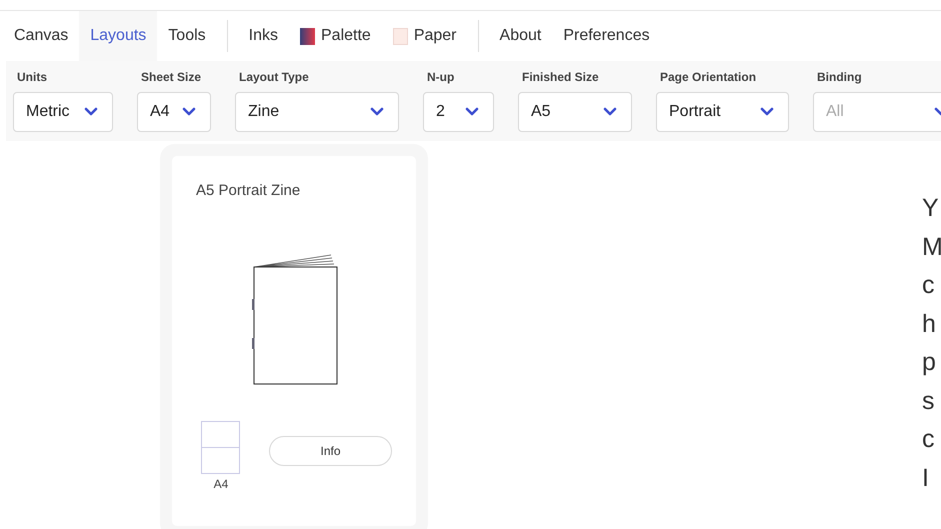 The image size is (941, 529). I want to click on nav-tab: About, so click(520, 36).